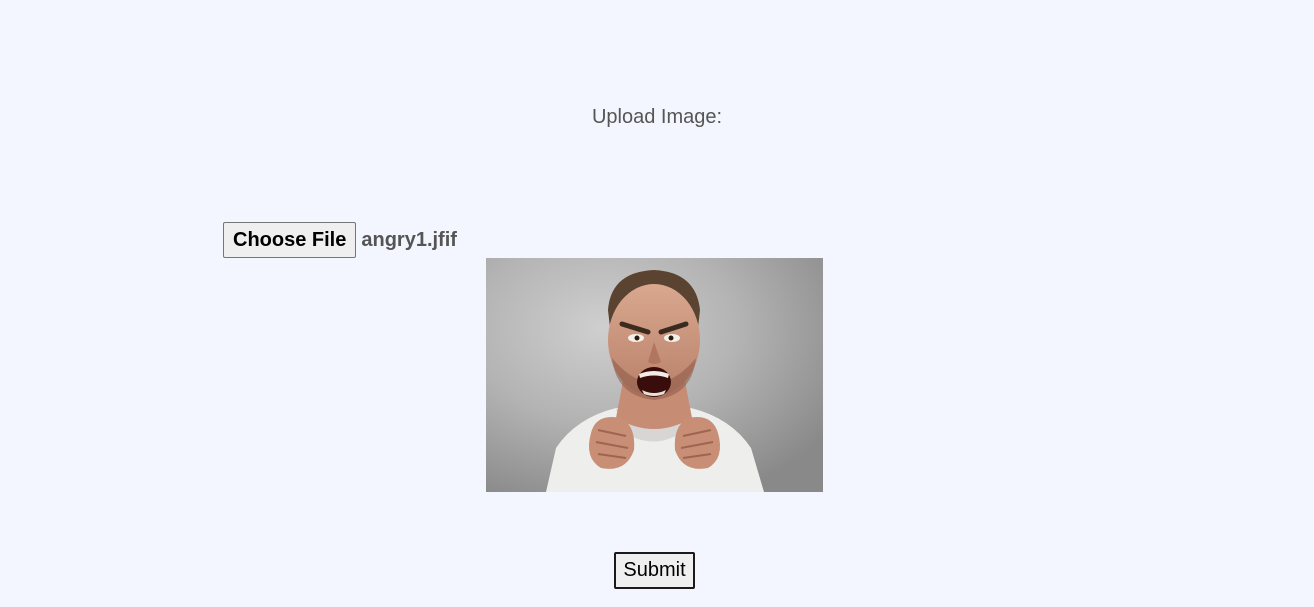  I want to click on angry-man-photo, so click(654, 375).